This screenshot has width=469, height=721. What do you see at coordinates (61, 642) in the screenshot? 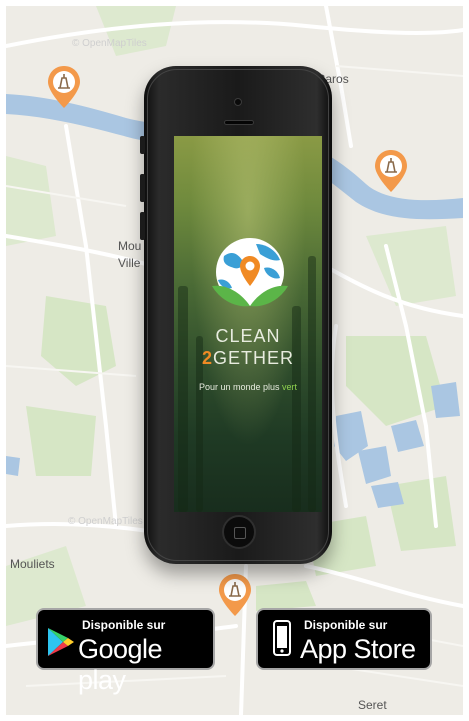
I see `google-play-icon` at bounding box center [61, 642].